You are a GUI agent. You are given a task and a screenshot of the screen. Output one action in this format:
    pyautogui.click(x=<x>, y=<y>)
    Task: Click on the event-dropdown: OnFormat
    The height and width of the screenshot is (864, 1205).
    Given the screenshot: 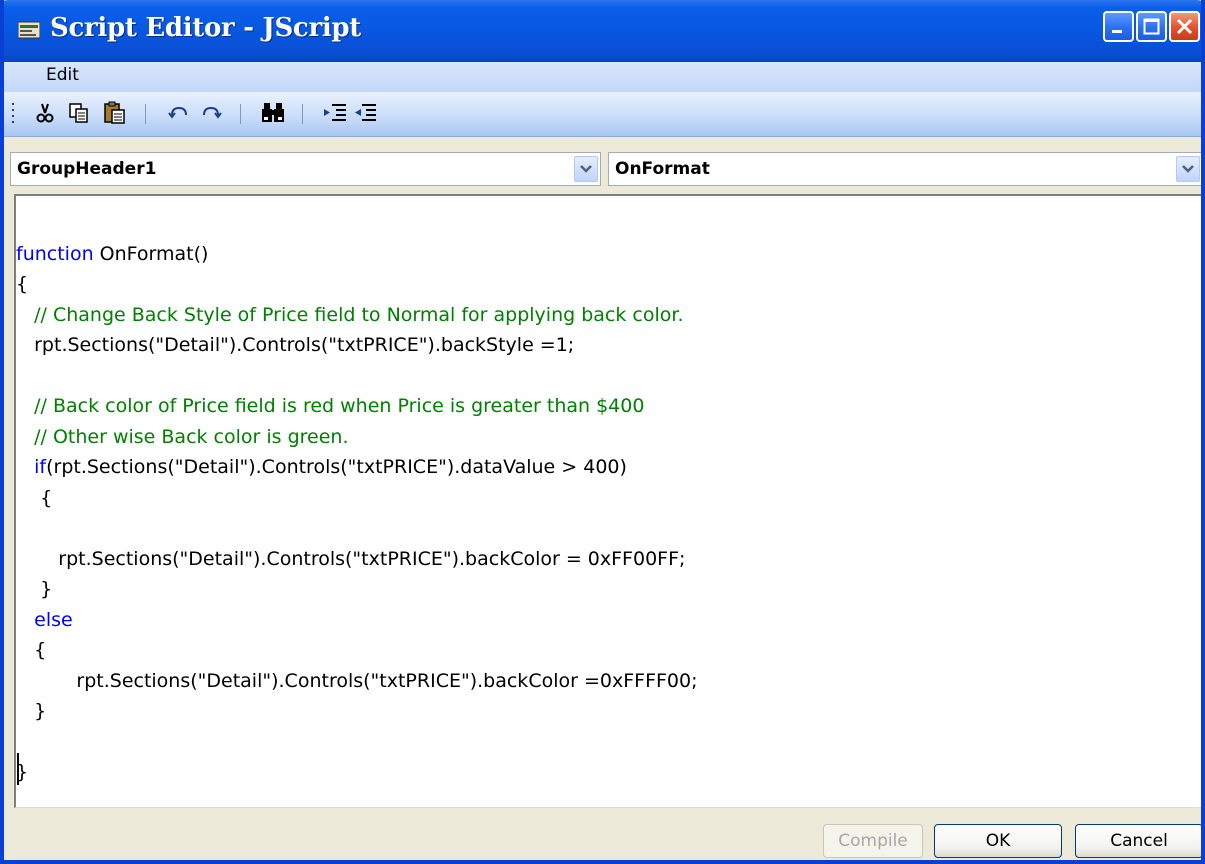 What is the action you would take?
    pyautogui.click(x=904, y=169)
    